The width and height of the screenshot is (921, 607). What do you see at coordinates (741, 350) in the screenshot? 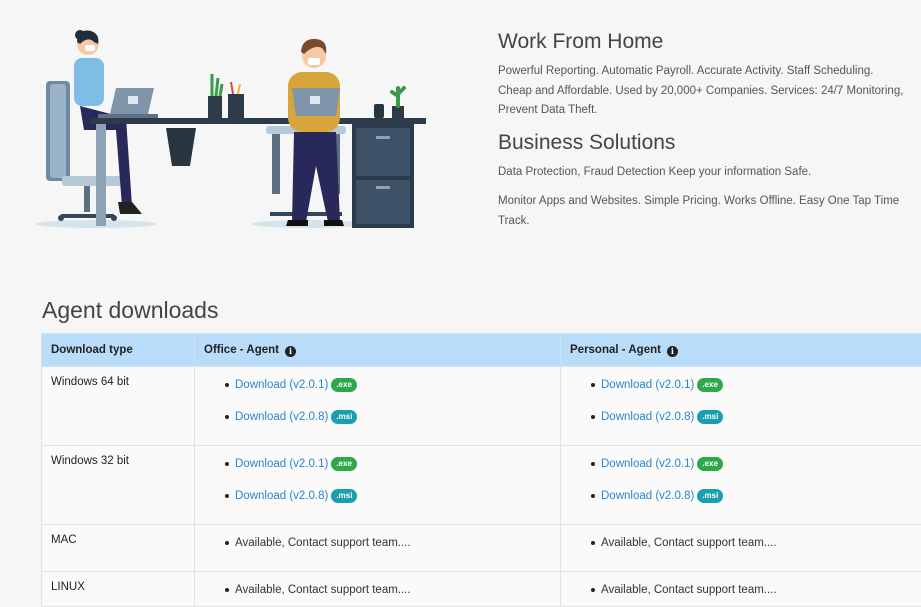
I see `header-personal-agent: Personal - Agenti` at bounding box center [741, 350].